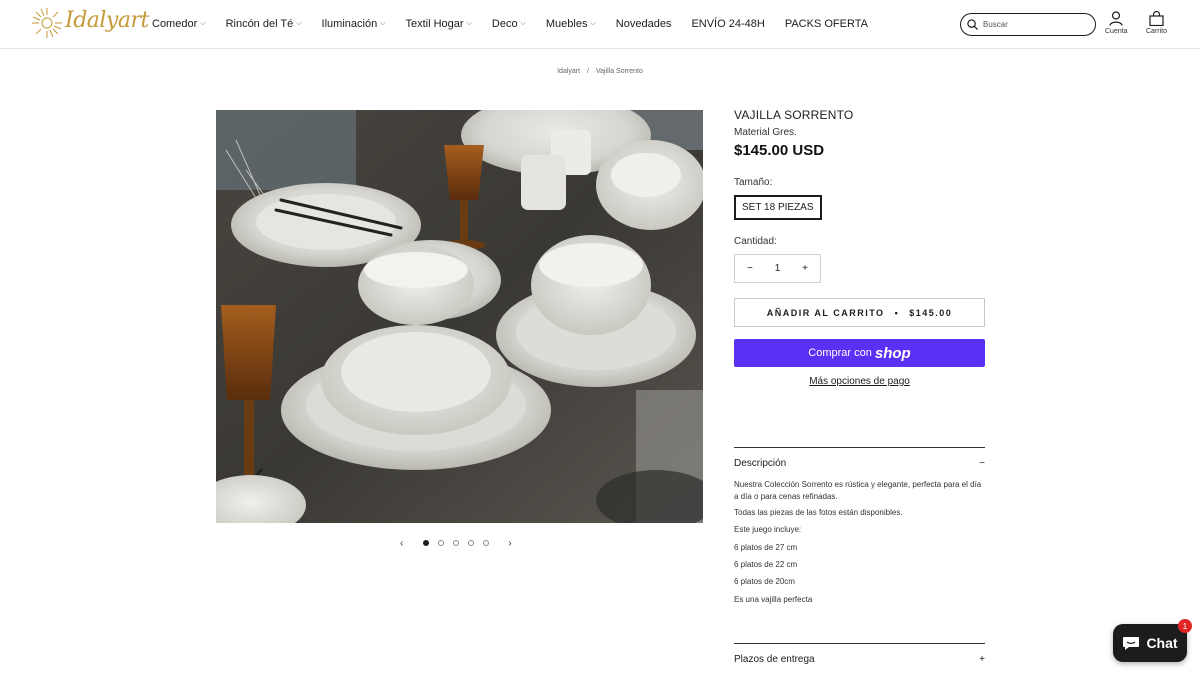  I want to click on carousel-dots, so click(456, 543).